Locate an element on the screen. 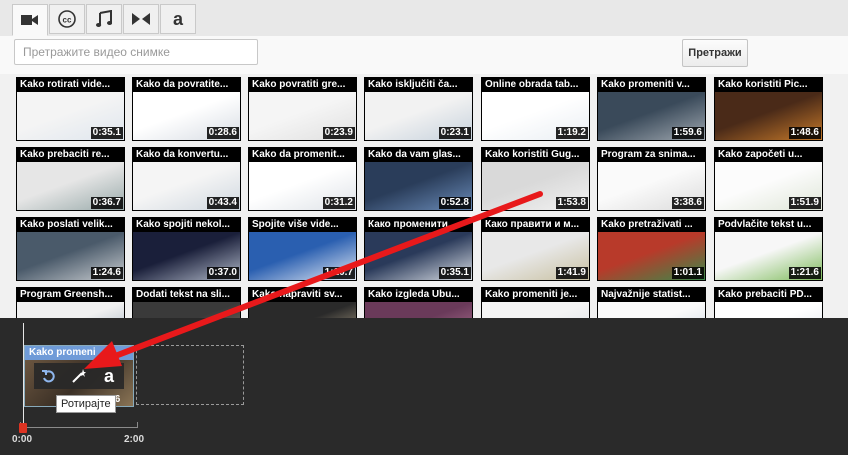 This screenshot has width=848, height=455. tab-transitions is located at coordinates (141, 19).